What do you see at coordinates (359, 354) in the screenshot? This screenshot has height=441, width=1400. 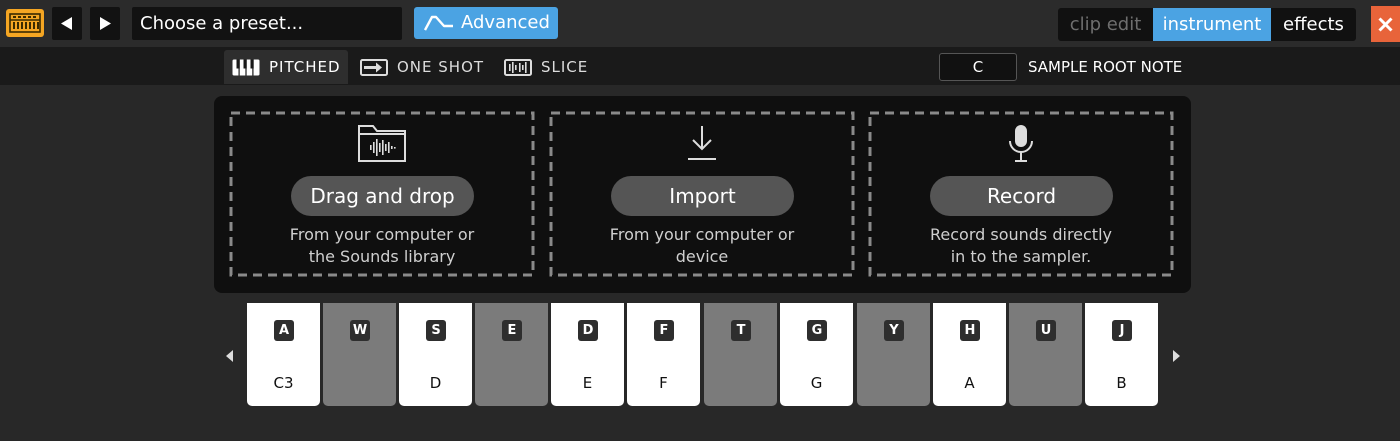 I see `piano-key-c-sharp: W` at bounding box center [359, 354].